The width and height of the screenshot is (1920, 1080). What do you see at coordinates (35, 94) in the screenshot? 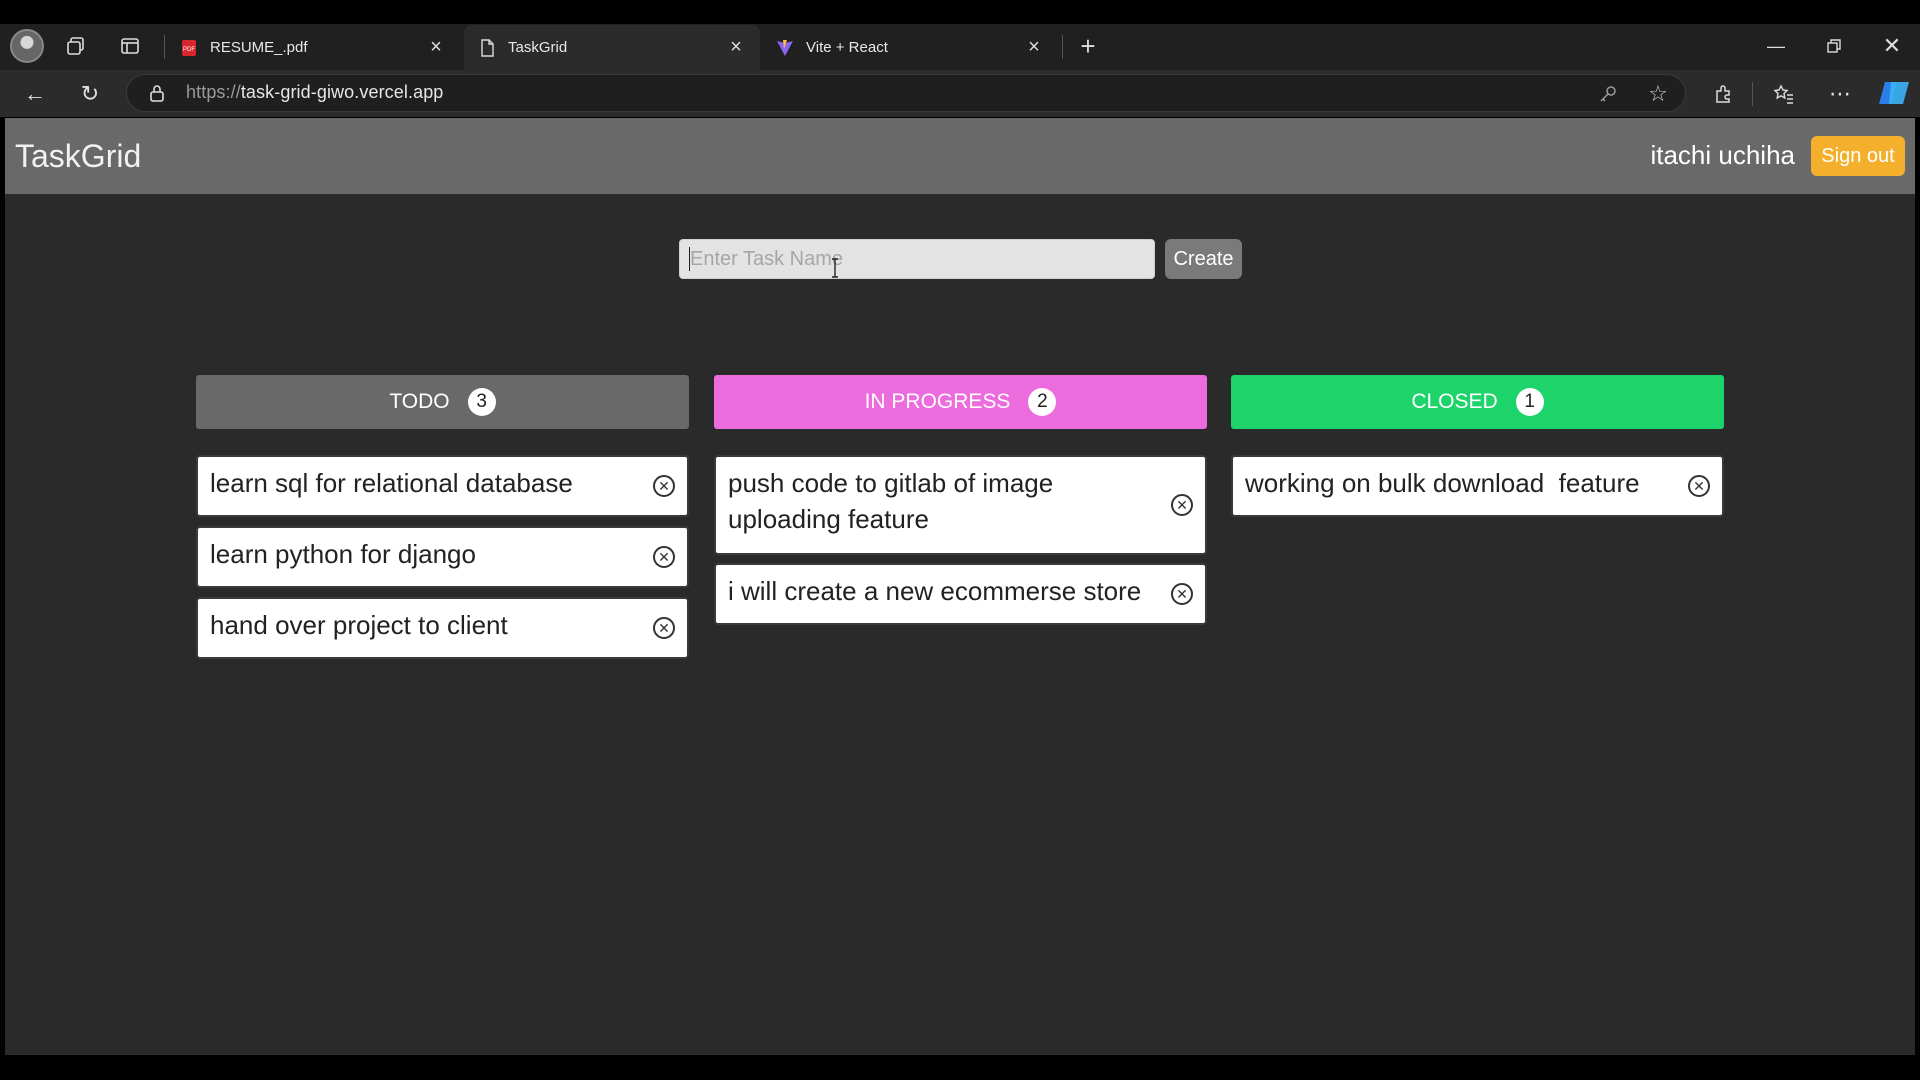
I see `back-arrow-icon: ←` at bounding box center [35, 94].